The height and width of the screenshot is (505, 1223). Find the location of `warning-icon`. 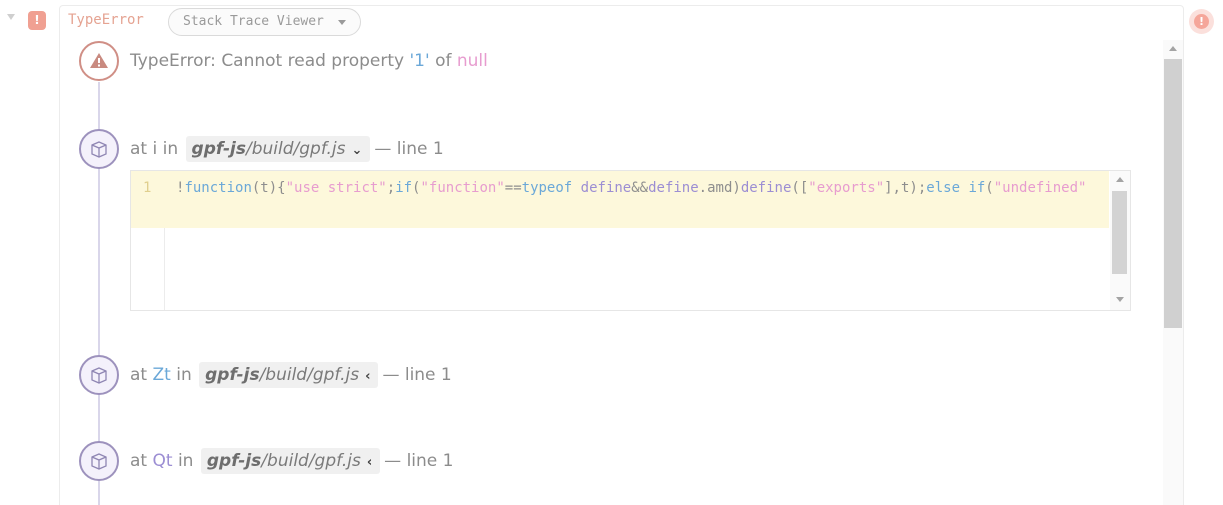

warning-icon is located at coordinates (99, 61).